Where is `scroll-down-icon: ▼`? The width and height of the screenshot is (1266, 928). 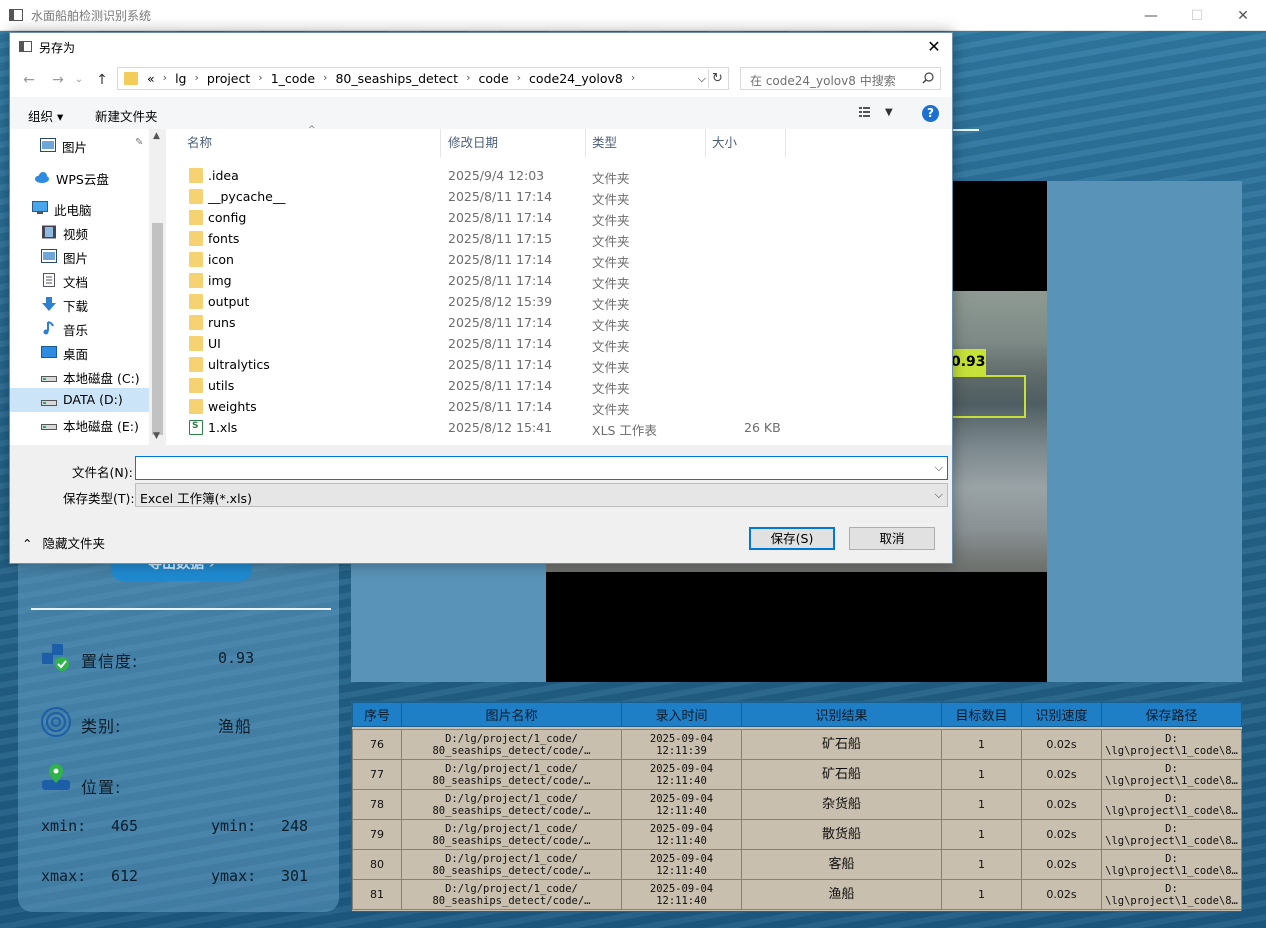 scroll-down-icon: ▼ is located at coordinates (156, 436).